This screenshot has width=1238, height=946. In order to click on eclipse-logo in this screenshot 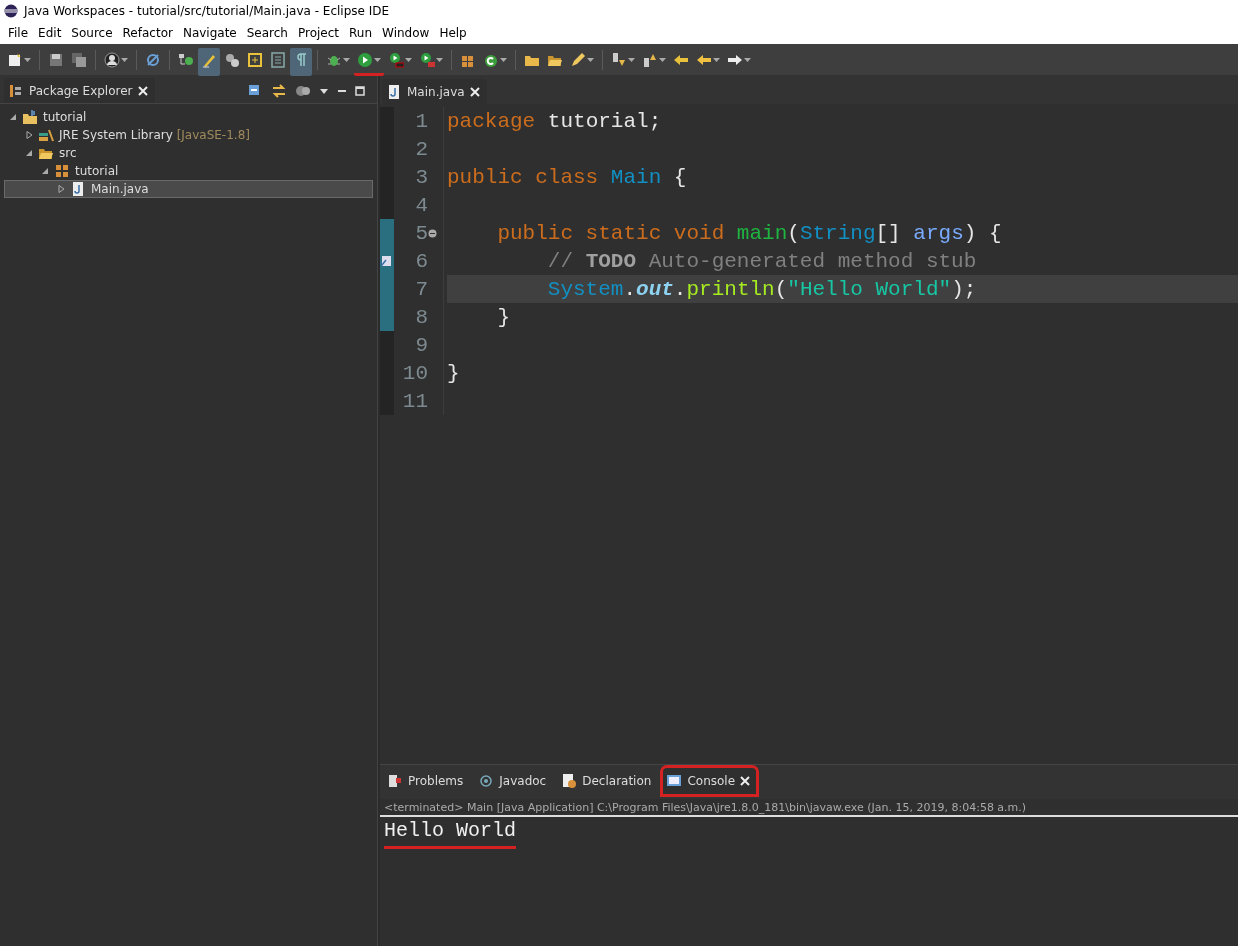, I will do `click(11, 11)`.